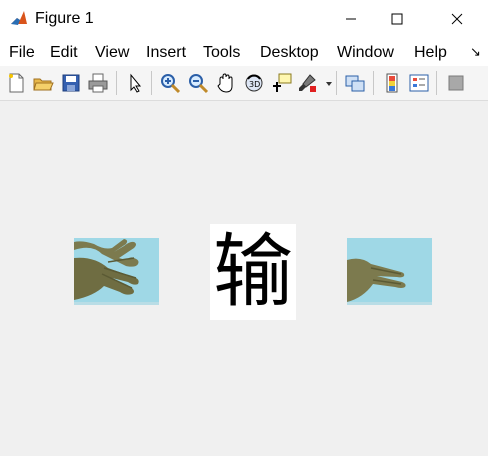 This screenshot has width=488, height=456. What do you see at coordinates (19, 19) in the screenshot?
I see `matlab-logo-icon` at bounding box center [19, 19].